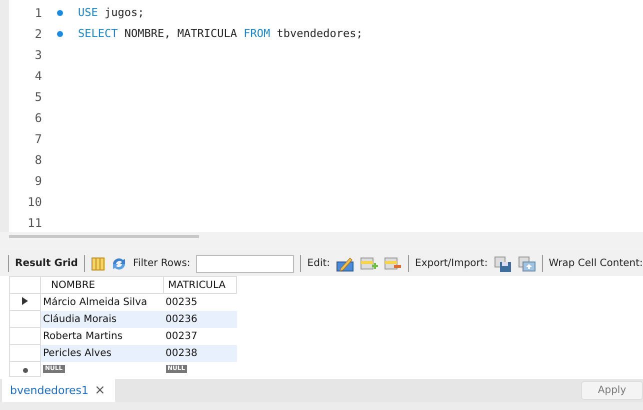  What do you see at coordinates (38, 33) in the screenshot?
I see `line-number: 2` at bounding box center [38, 33].